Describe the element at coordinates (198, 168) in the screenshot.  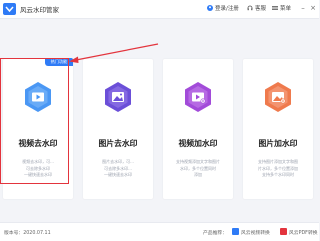
I see `card-description: 支持视频添加文字和图片 水印，多个位置同时 添加` at that location.